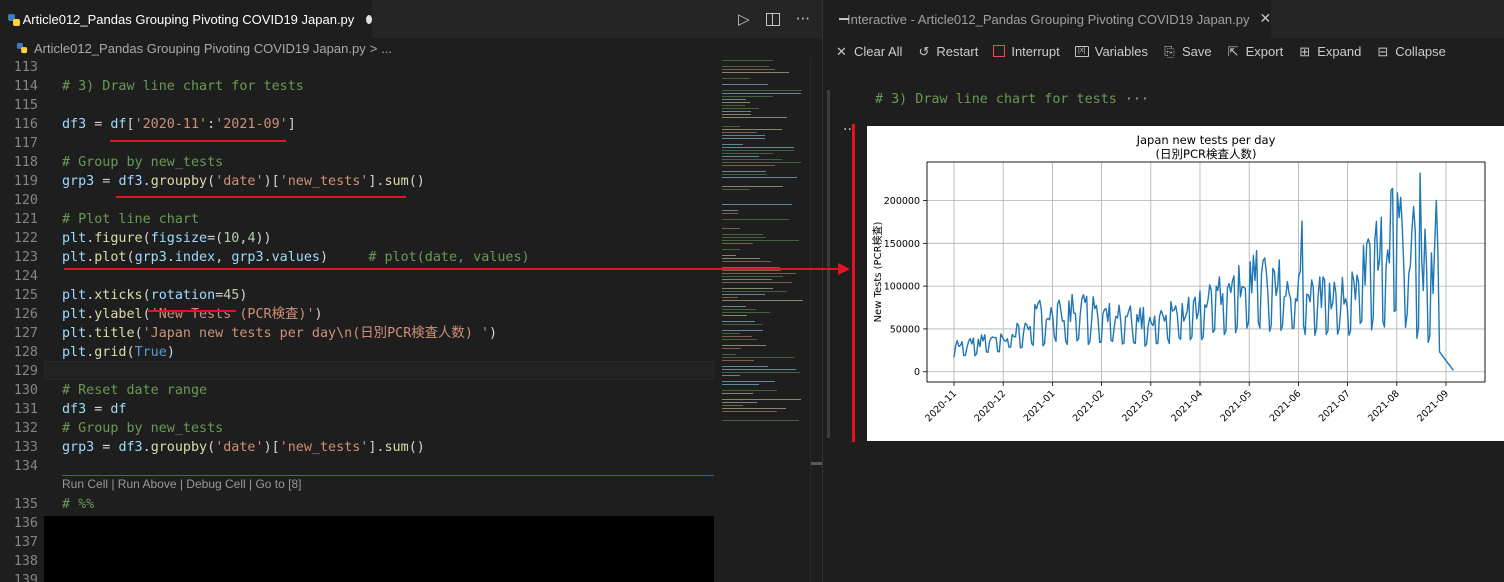 This screenshot has width=1504, height=582. I want to click on expand-icon: ⊞, so click(1305, 51).